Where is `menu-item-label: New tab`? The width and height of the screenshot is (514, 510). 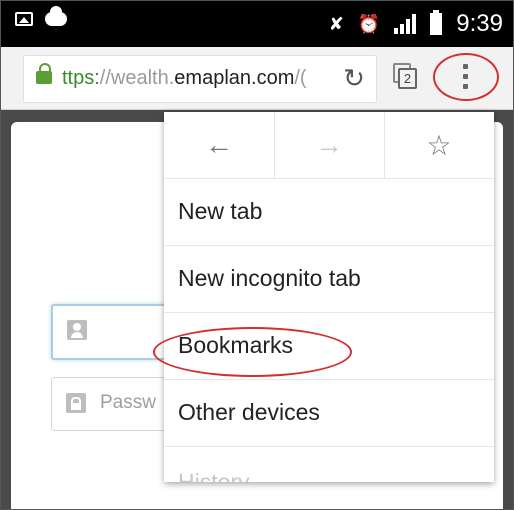 menu-item-label: New tab is located at coordinates (220, 211).